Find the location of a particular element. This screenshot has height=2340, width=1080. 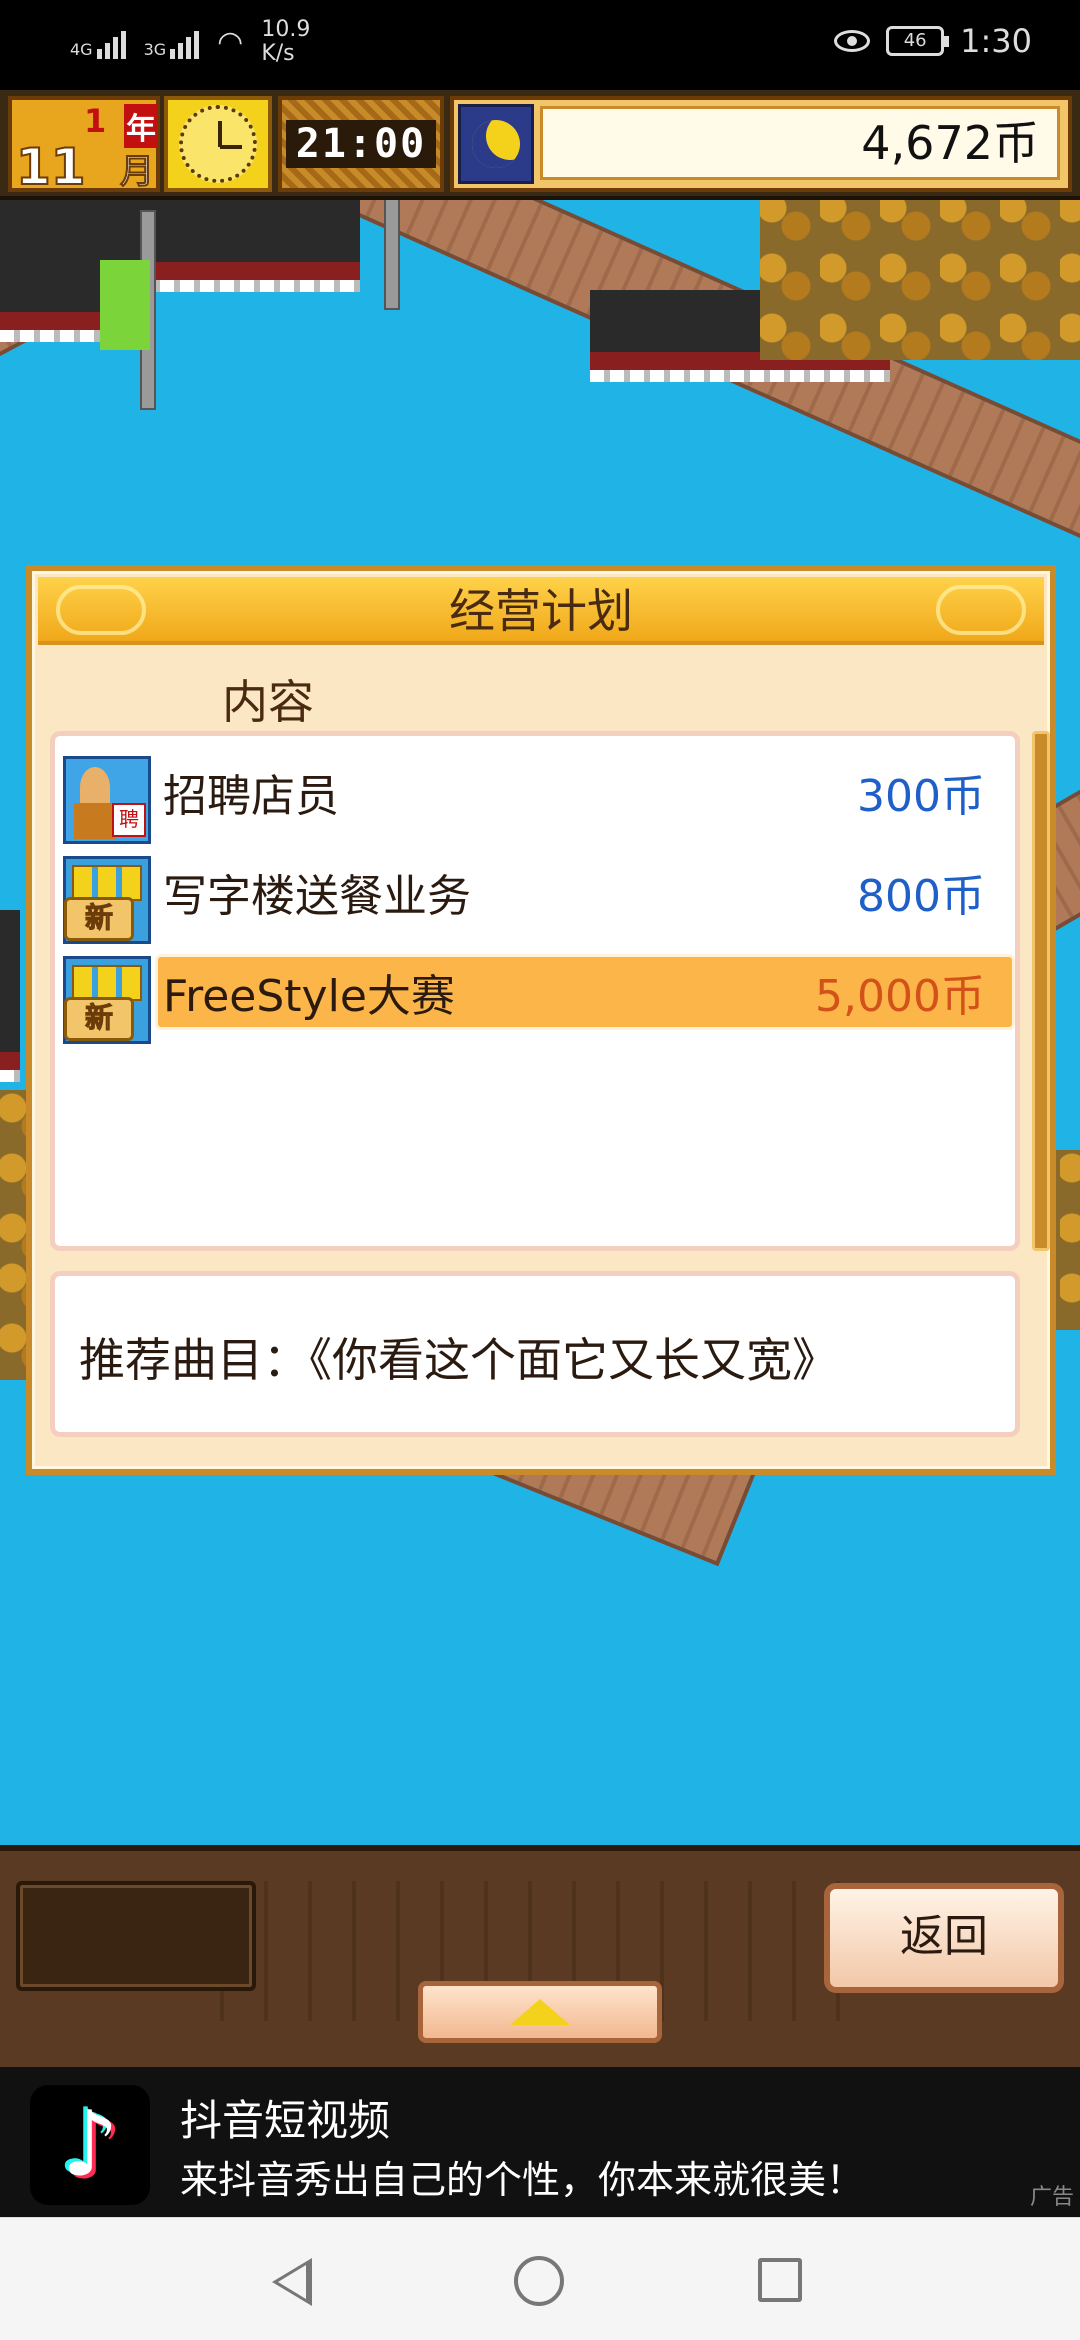

network-type-2: 3G is located at coordinates (155, 49).